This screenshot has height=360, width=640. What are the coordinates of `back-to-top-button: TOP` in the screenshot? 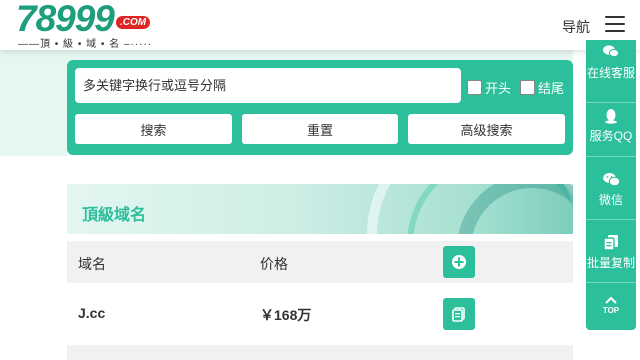 It's located at (611, 306).